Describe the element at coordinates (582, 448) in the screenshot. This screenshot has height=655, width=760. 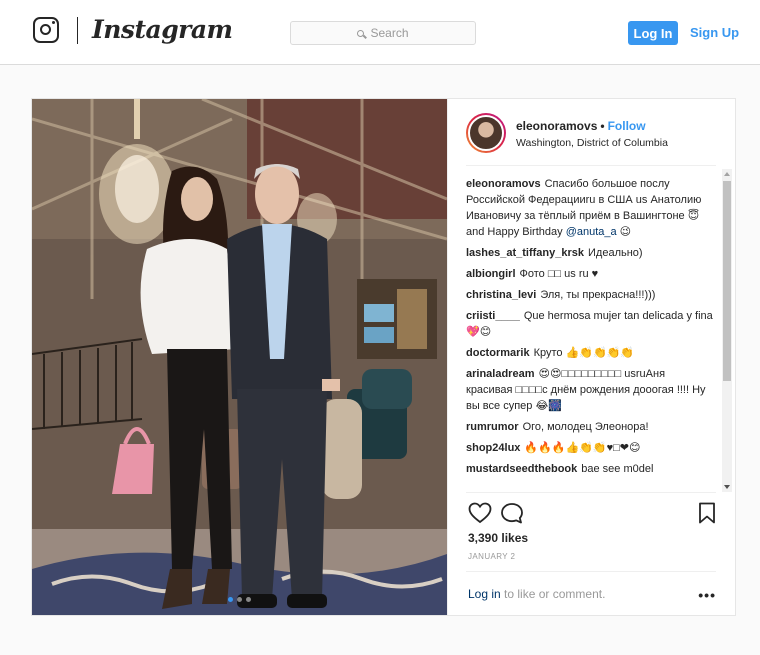
I see `comment-text: 🔥🔥🔥👍👏👏♥□❤😊` at that location.